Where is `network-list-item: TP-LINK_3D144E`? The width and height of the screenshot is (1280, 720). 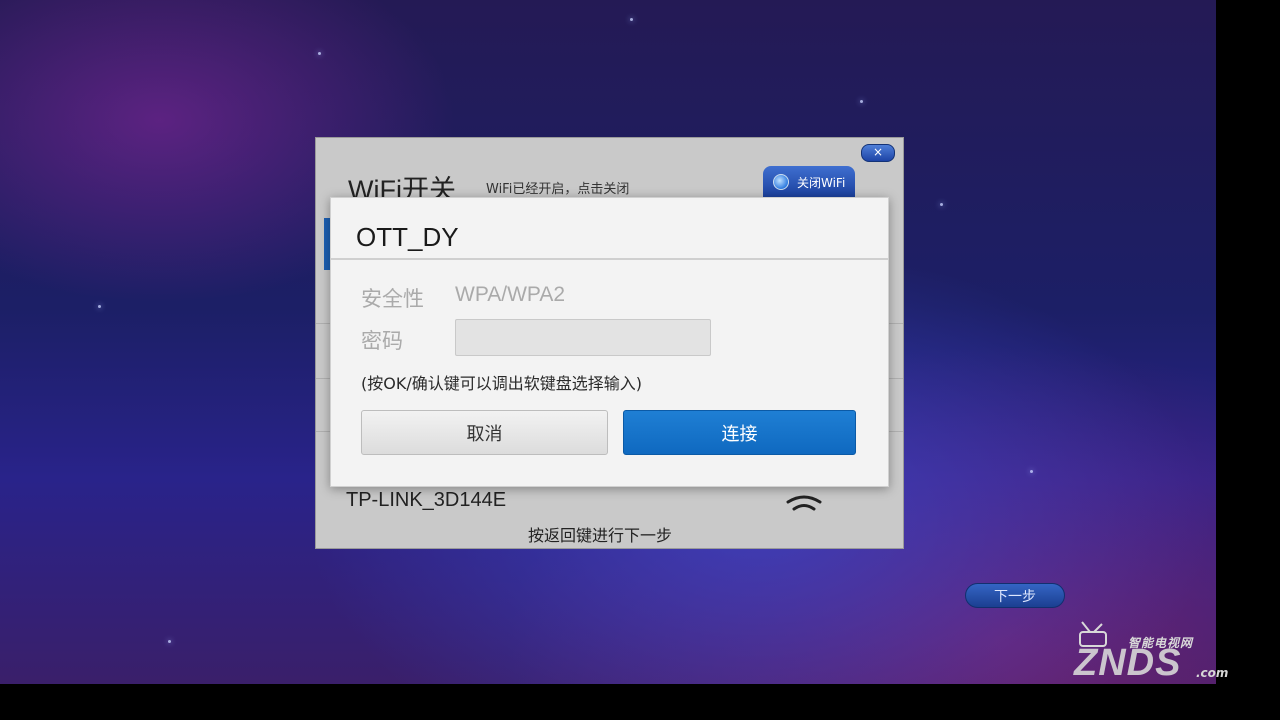
network-list-item: TP-LINK_3D144E is located at coordinates (426, 500).